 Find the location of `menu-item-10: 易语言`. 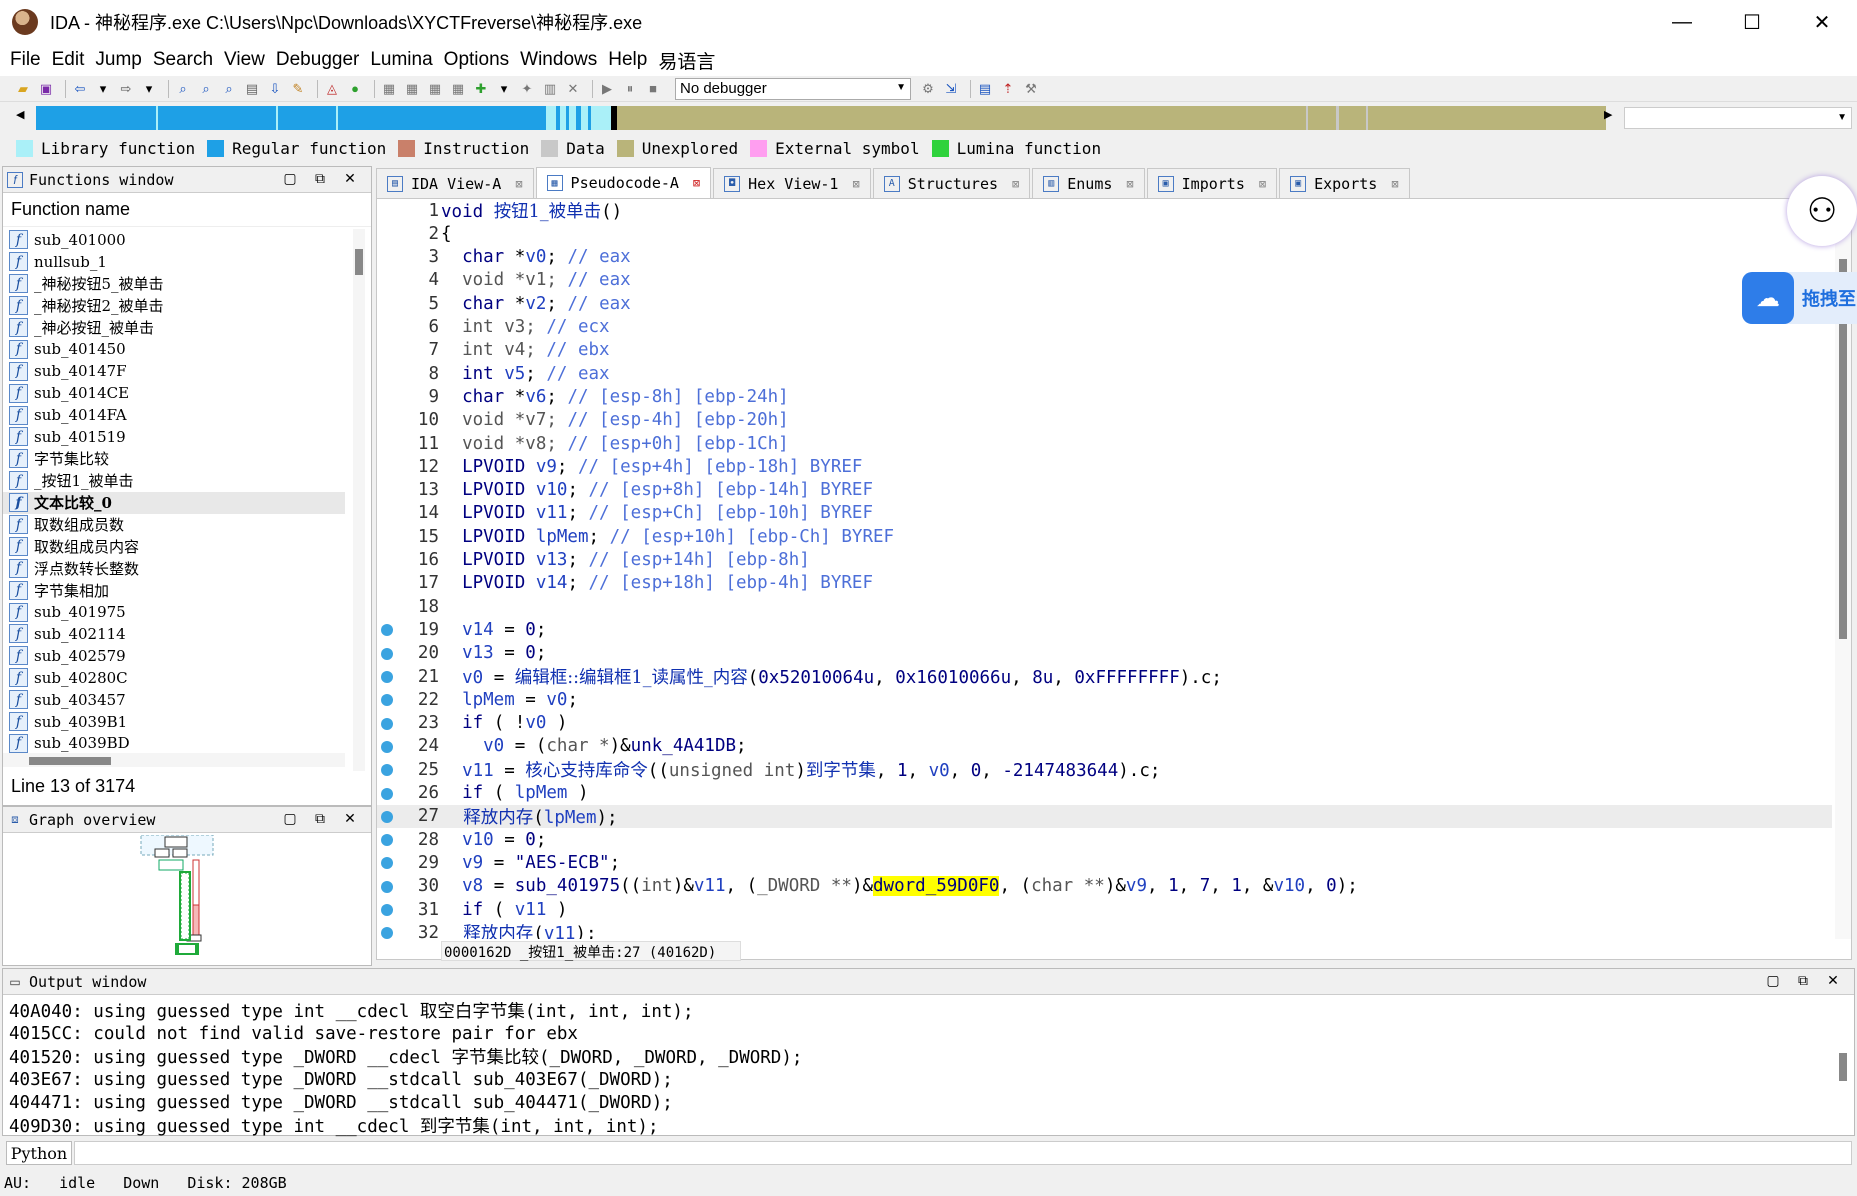

menu-item-10: 易语言 is located at coordinates (690, 60).